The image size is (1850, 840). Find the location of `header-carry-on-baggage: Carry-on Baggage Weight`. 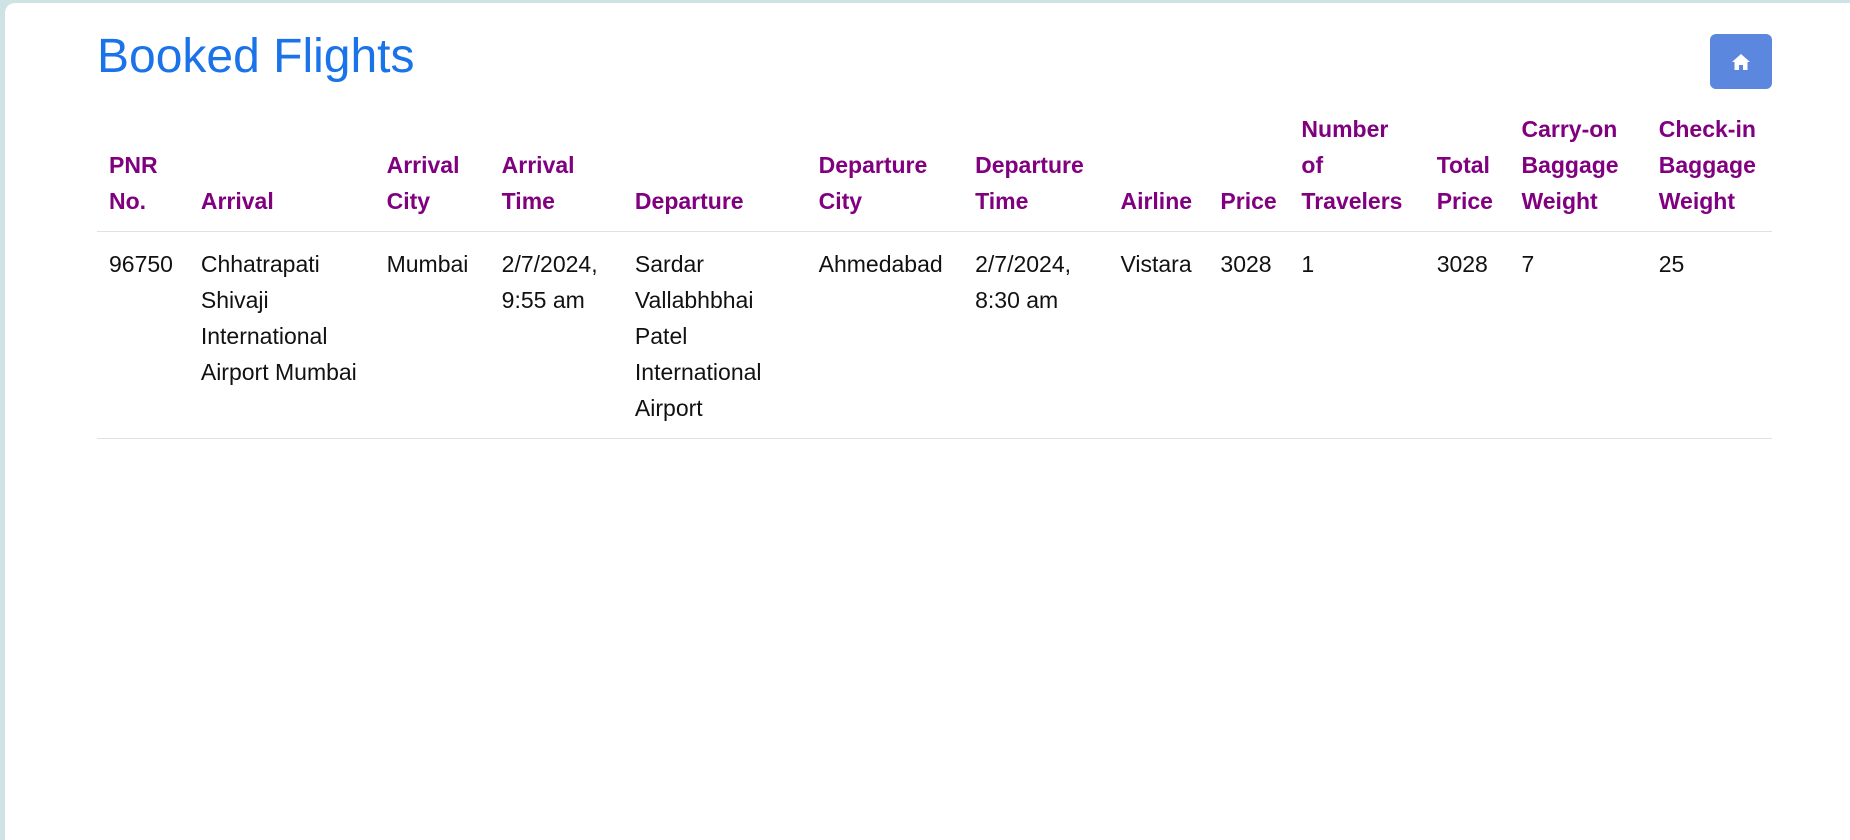

header-carry-on-baggage: Carry-on Baggage Weight is located at coordinates (1578, 171).